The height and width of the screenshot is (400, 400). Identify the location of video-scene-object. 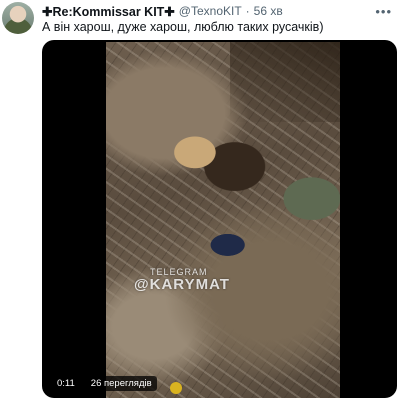
(176, 388).